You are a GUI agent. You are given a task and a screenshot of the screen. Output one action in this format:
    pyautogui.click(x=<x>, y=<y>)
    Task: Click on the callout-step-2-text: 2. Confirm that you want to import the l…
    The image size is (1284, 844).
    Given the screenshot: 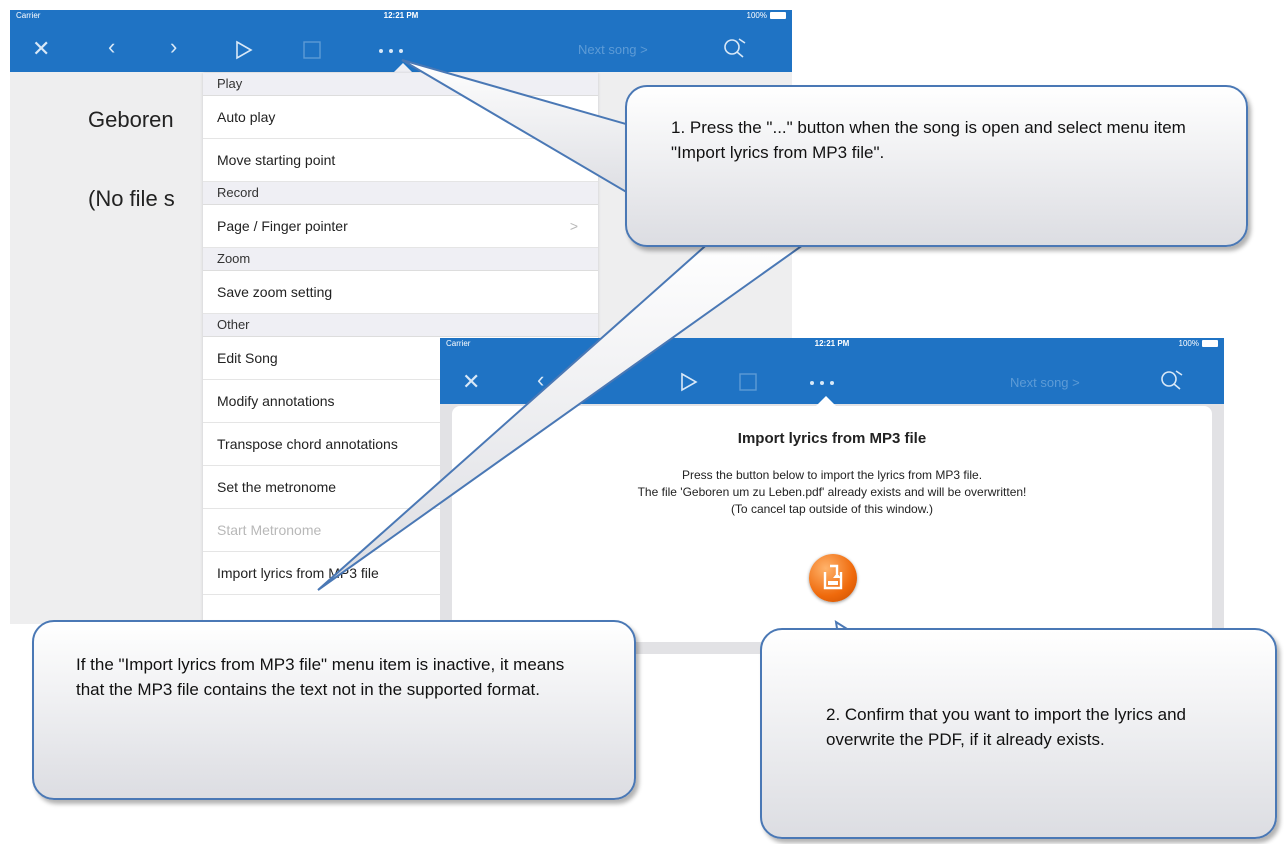 What is the action you would take?
    pyautogui.click(x=1006, y=727)
    